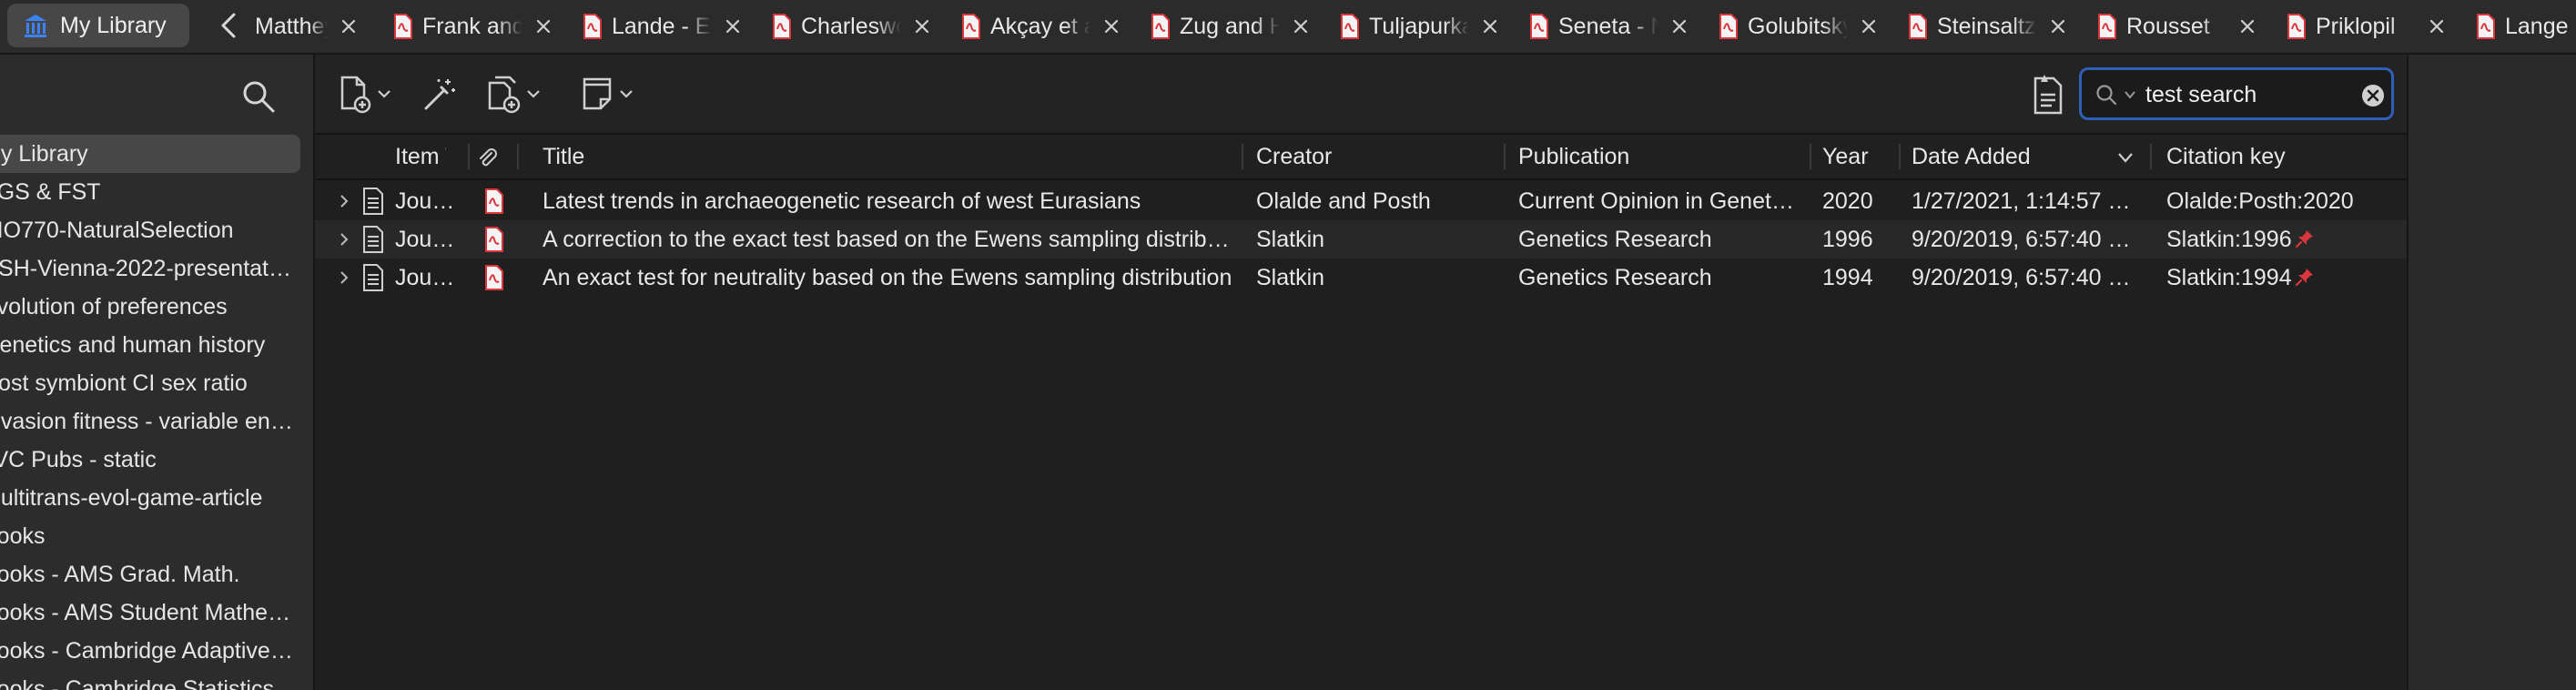 This screenshot has height=690, width=2576. I want to click on cell-citation-key: Slatkin:1994, so click(2280, 278).